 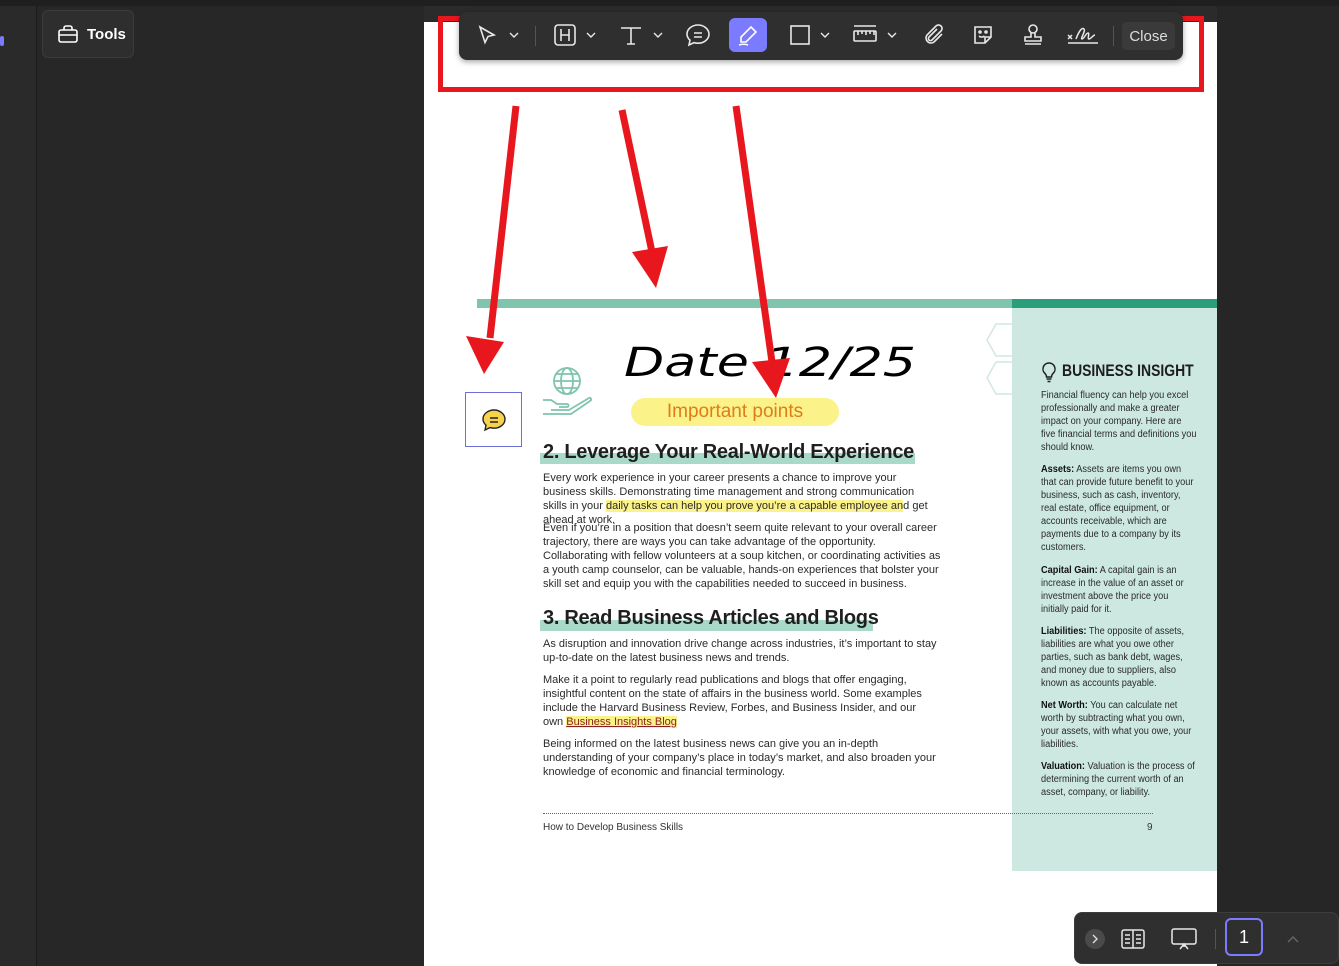 I want to click on text-tool, so click(x=641, y=35).